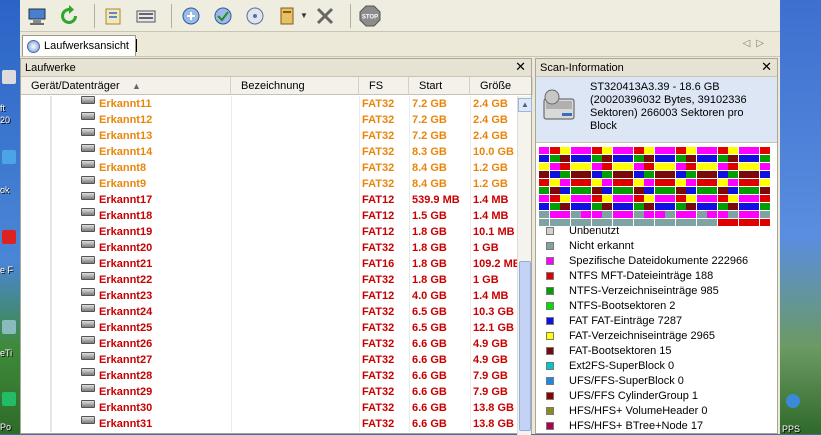 This screenshot has height=435, width=821. Describe the element at coordinates (269, 120) in the screenshot. I see `table-row: Erkannt12 FAT32 7.2 GB 2.4 GB` at that location.